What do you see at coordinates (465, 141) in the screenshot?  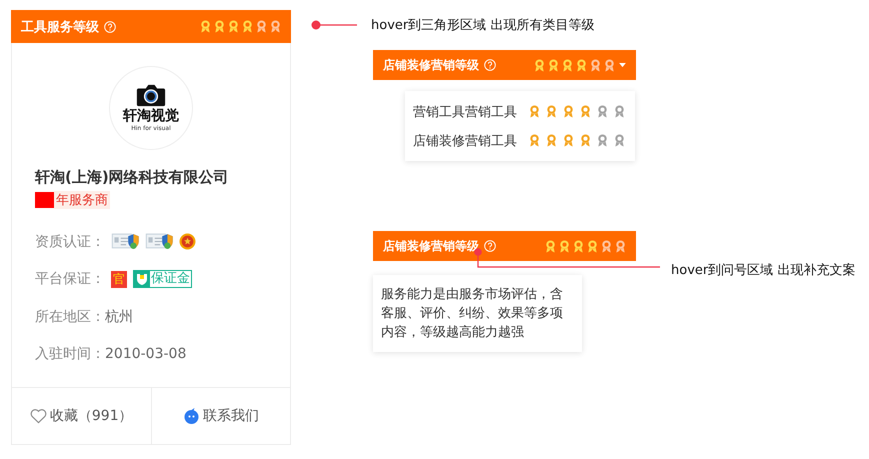 I see `category-label: 店铺装修营销工具` at bounding box center [465, 141].